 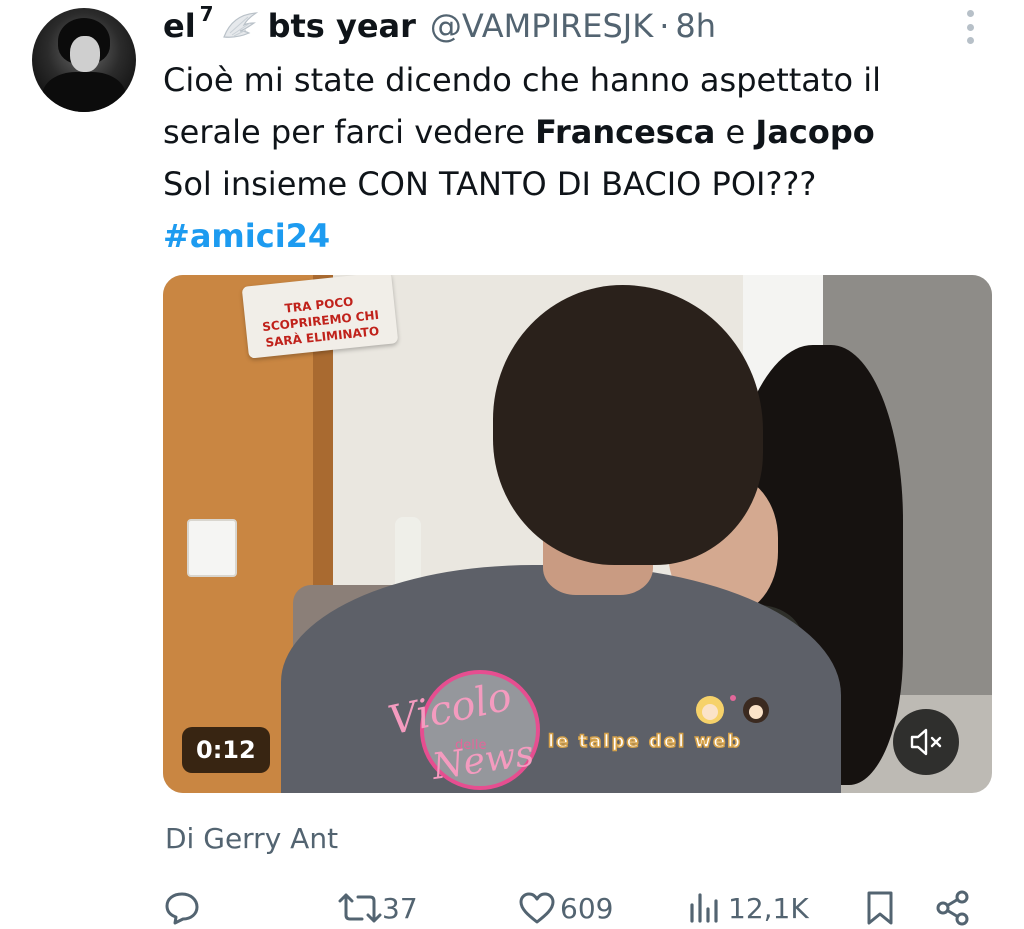 I want to click on tweet-header: el 7 bts year @VAMPIRESJK · 8h, so click(x=439, y=25).